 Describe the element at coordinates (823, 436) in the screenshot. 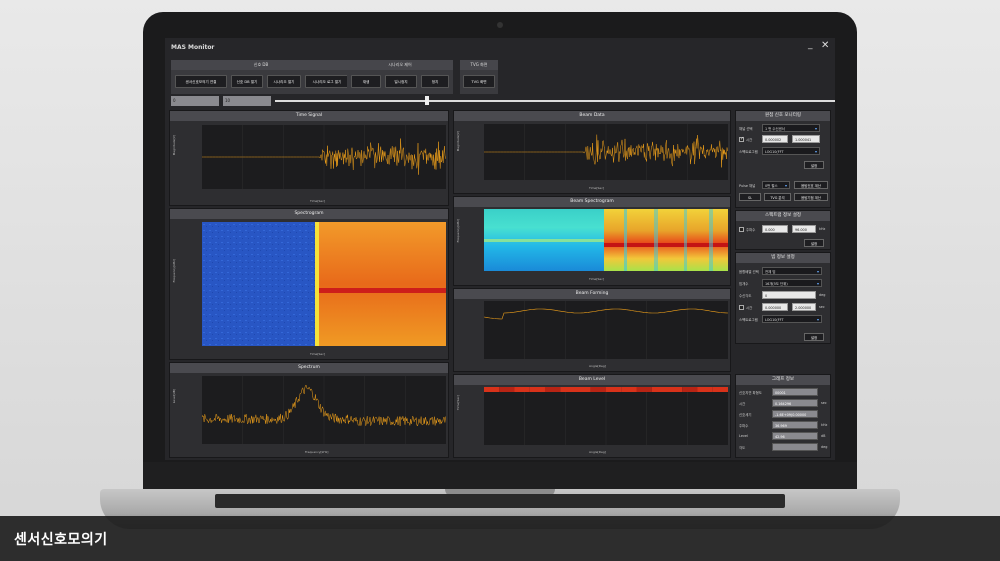

I see `info-unit: dB` at that location.